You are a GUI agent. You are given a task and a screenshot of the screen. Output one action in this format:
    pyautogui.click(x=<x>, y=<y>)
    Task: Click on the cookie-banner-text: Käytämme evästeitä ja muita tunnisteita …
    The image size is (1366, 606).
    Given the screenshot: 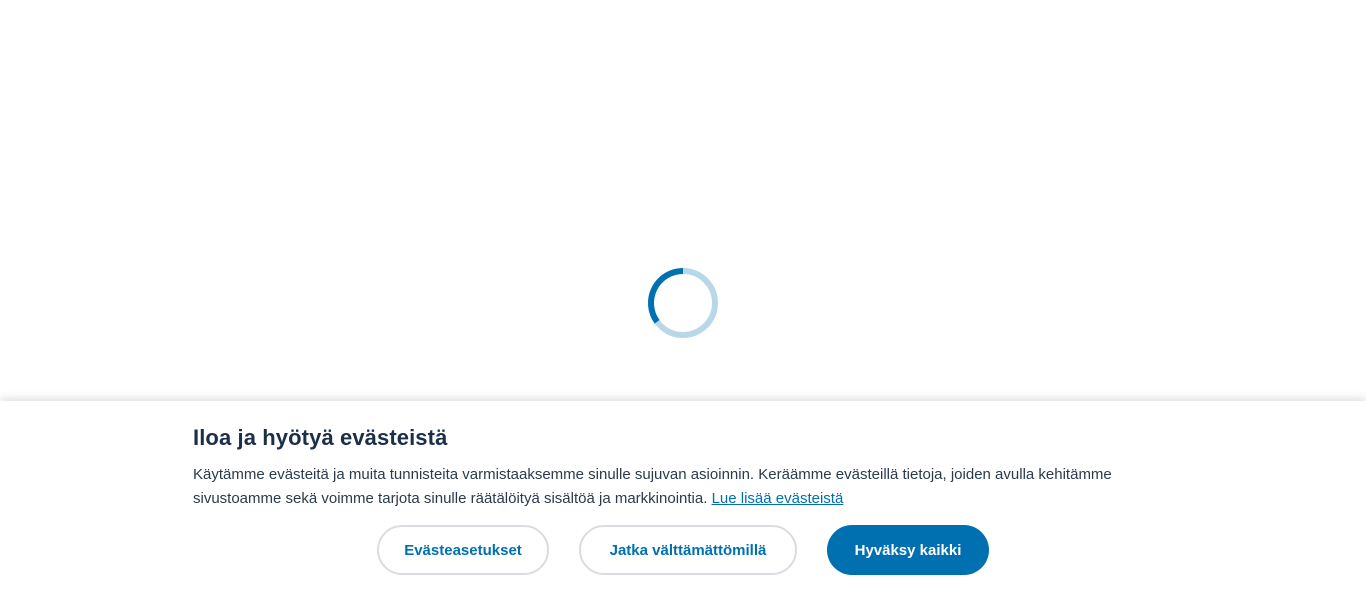 What is the action you would take?
    pyautogui.click(x=688, y=487)
    